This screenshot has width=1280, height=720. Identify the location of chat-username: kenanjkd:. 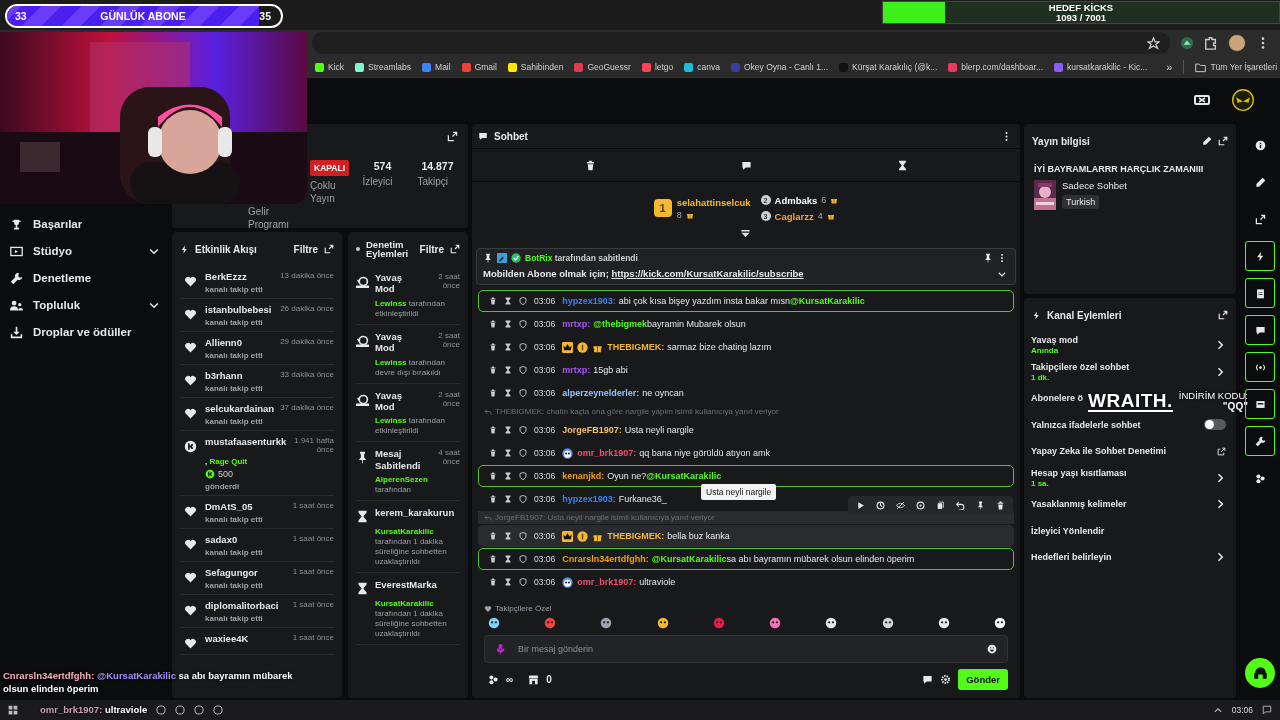
(583, 476).